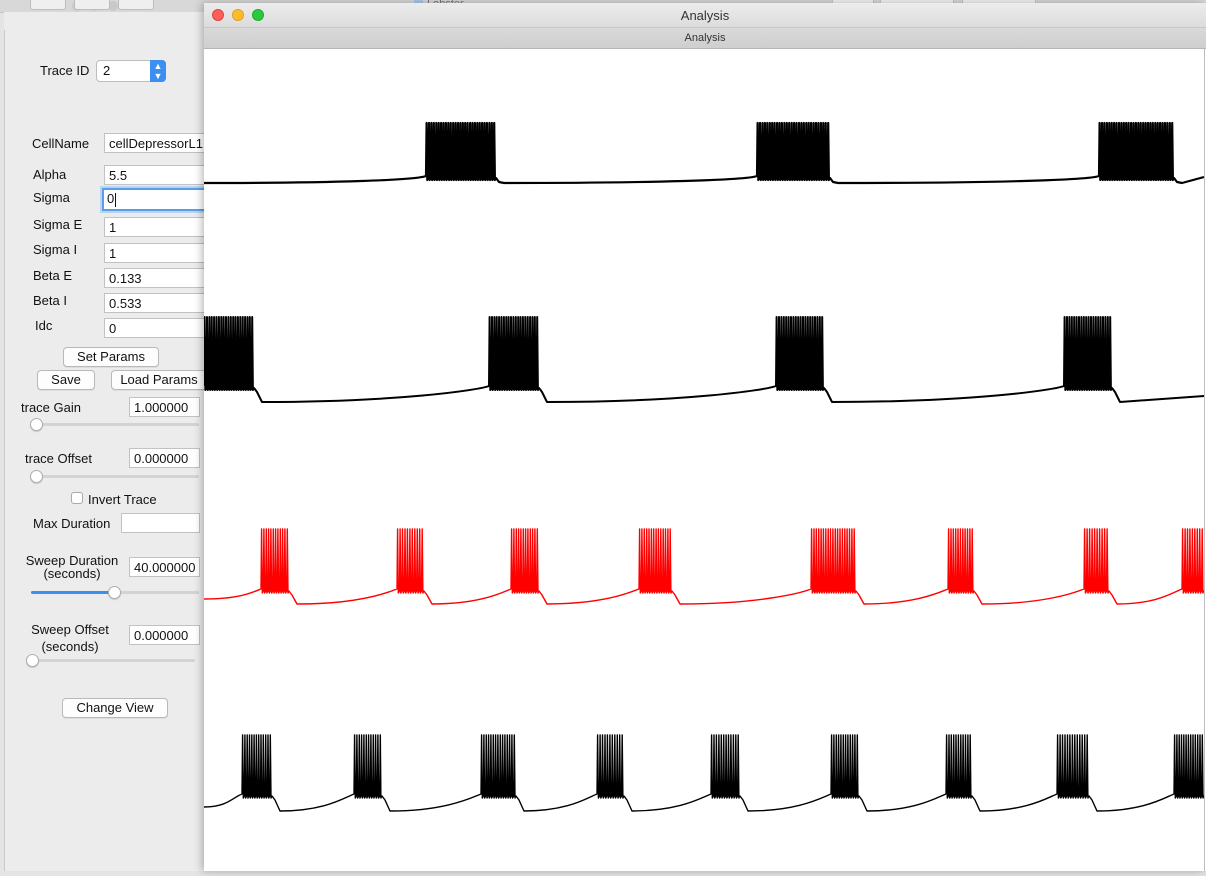  I want to click on change-view-button: Change View, so click(115, 708).